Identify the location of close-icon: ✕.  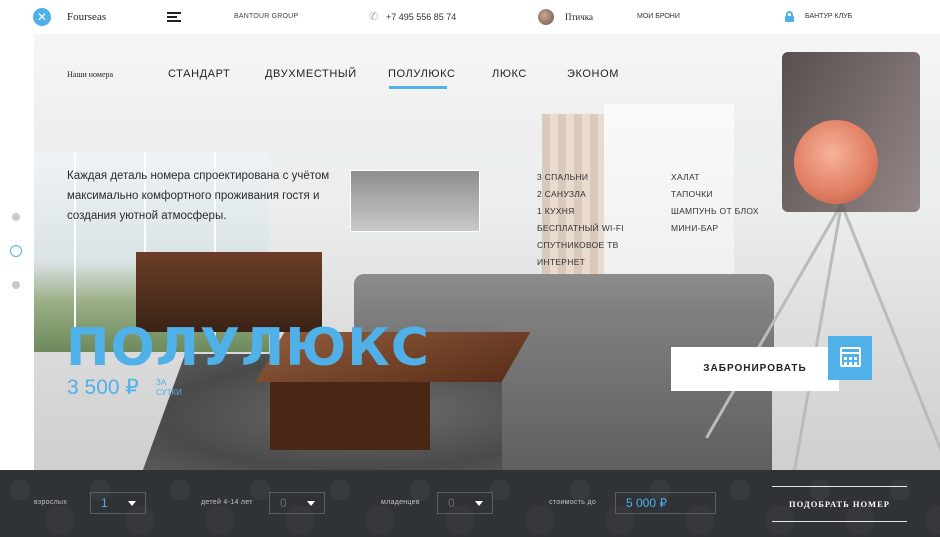
(42, 17).